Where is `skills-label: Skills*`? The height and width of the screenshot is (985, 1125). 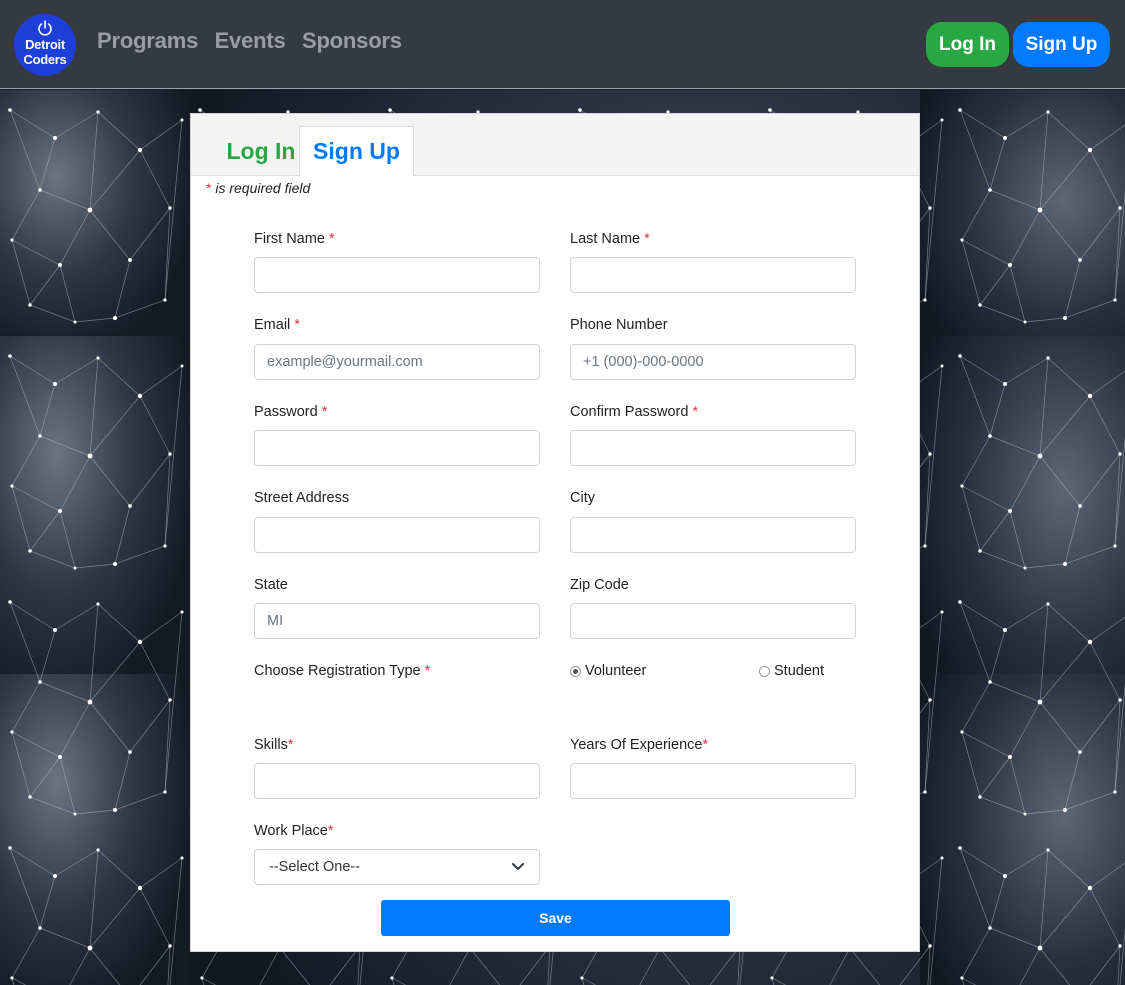
skills-label: Skills* is located at coordinates (274, 745).